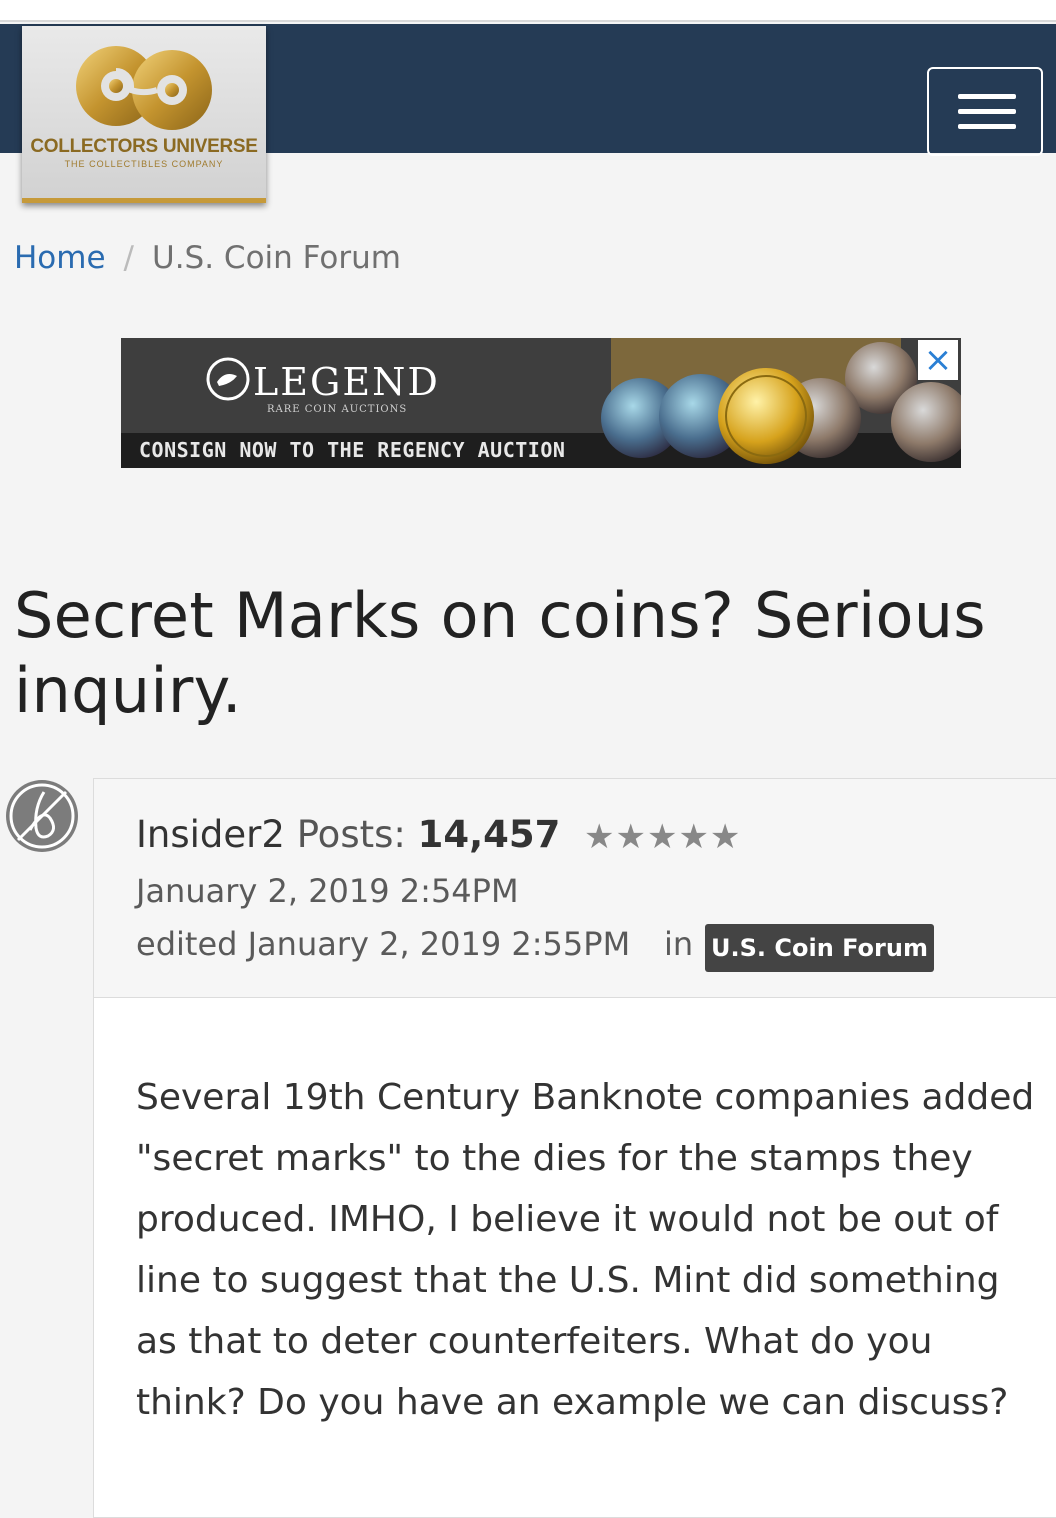  What do you see at coordinates (985, 111) in the screenshot?
I see `menu-button` at bounding box center [985, 111].